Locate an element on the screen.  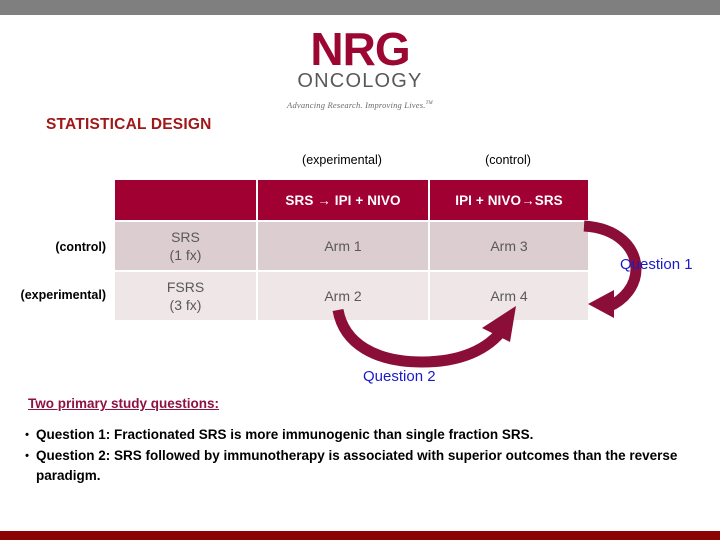
table-header-row: SRS → IPI + NIVO IPI + NIVO→SRS is located at coordinates (351, 200).